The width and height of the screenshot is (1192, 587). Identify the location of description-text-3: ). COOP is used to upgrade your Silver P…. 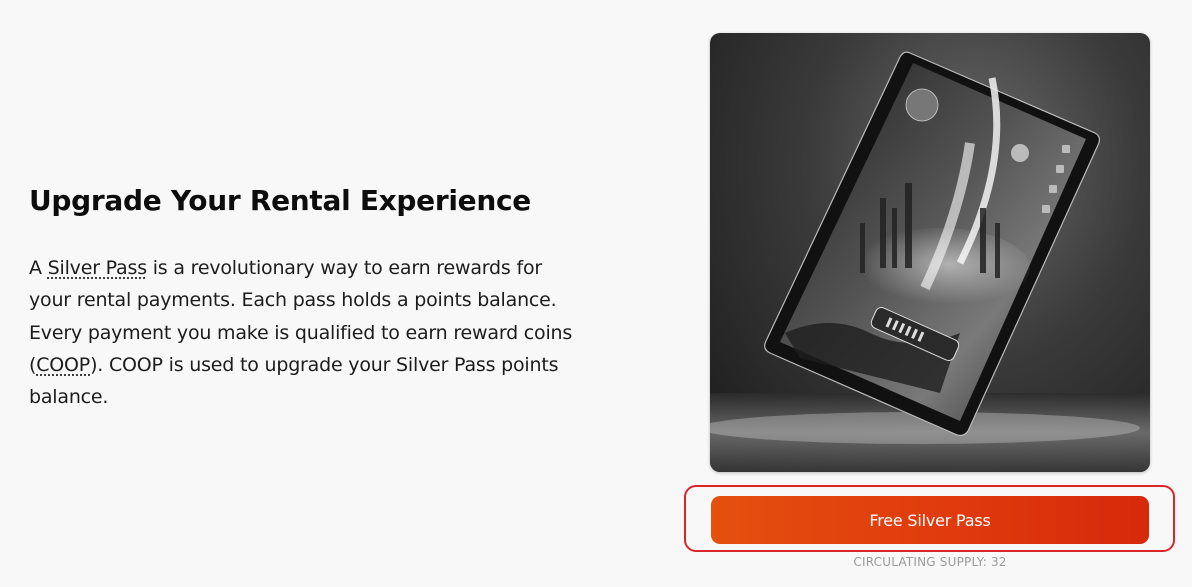
(294, 381).